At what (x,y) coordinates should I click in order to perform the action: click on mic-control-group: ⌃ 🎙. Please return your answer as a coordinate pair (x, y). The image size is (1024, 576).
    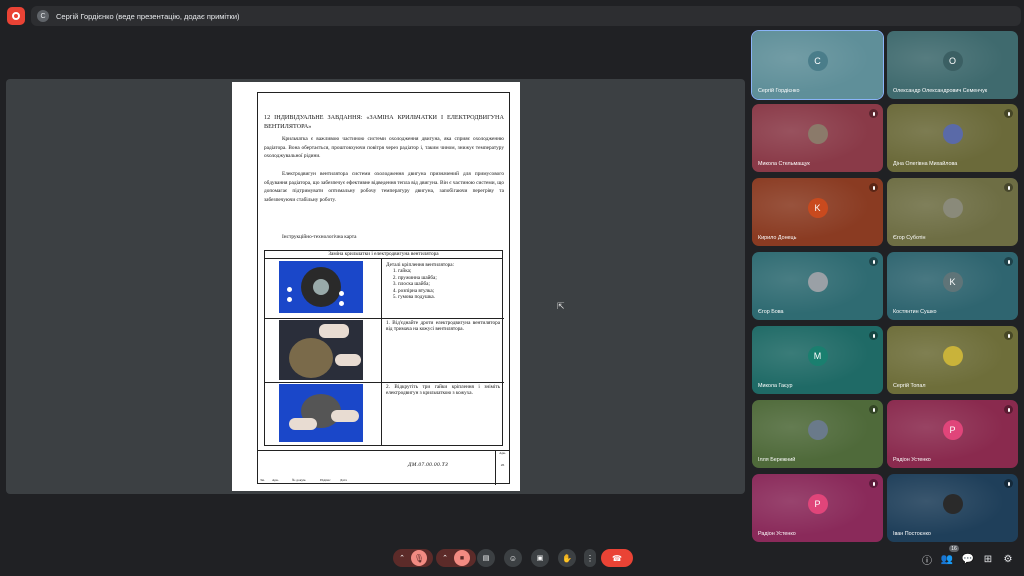
    Looking at the image, I should click on (413, 558).